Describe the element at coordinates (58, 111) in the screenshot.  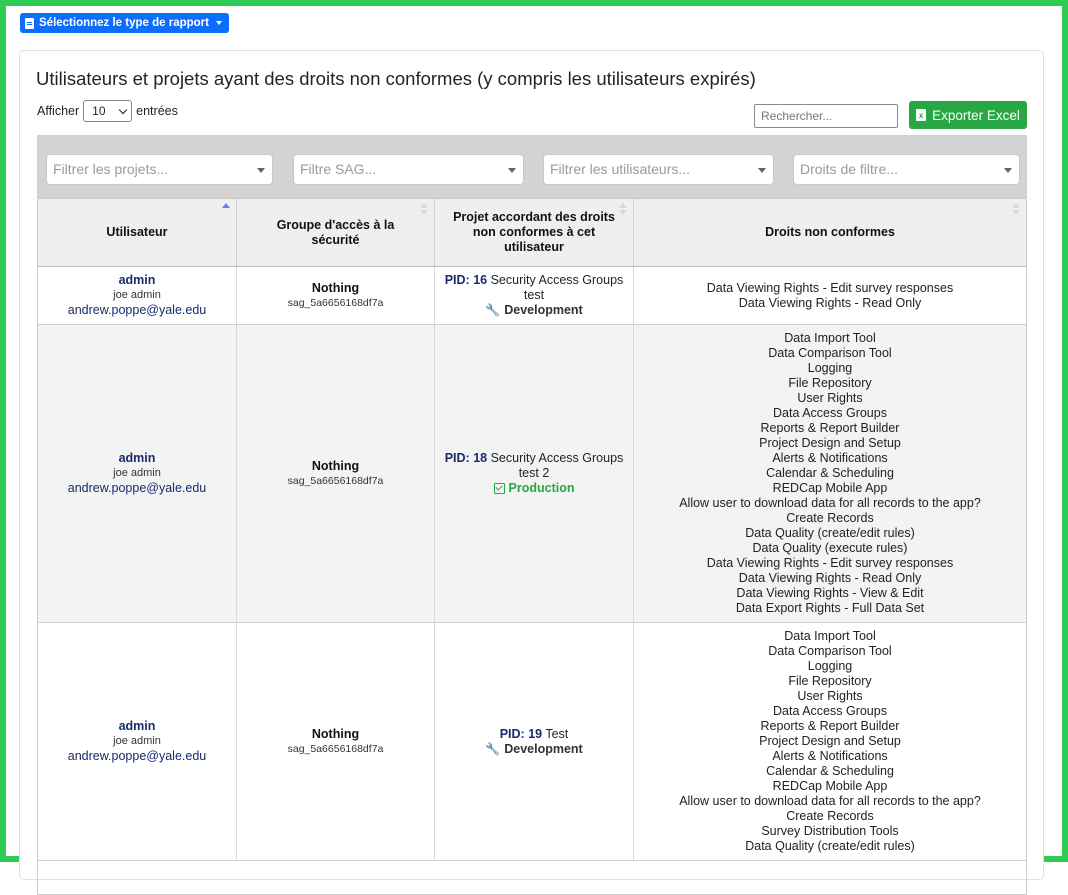
I see `length-prefix: Afficher` at that location.